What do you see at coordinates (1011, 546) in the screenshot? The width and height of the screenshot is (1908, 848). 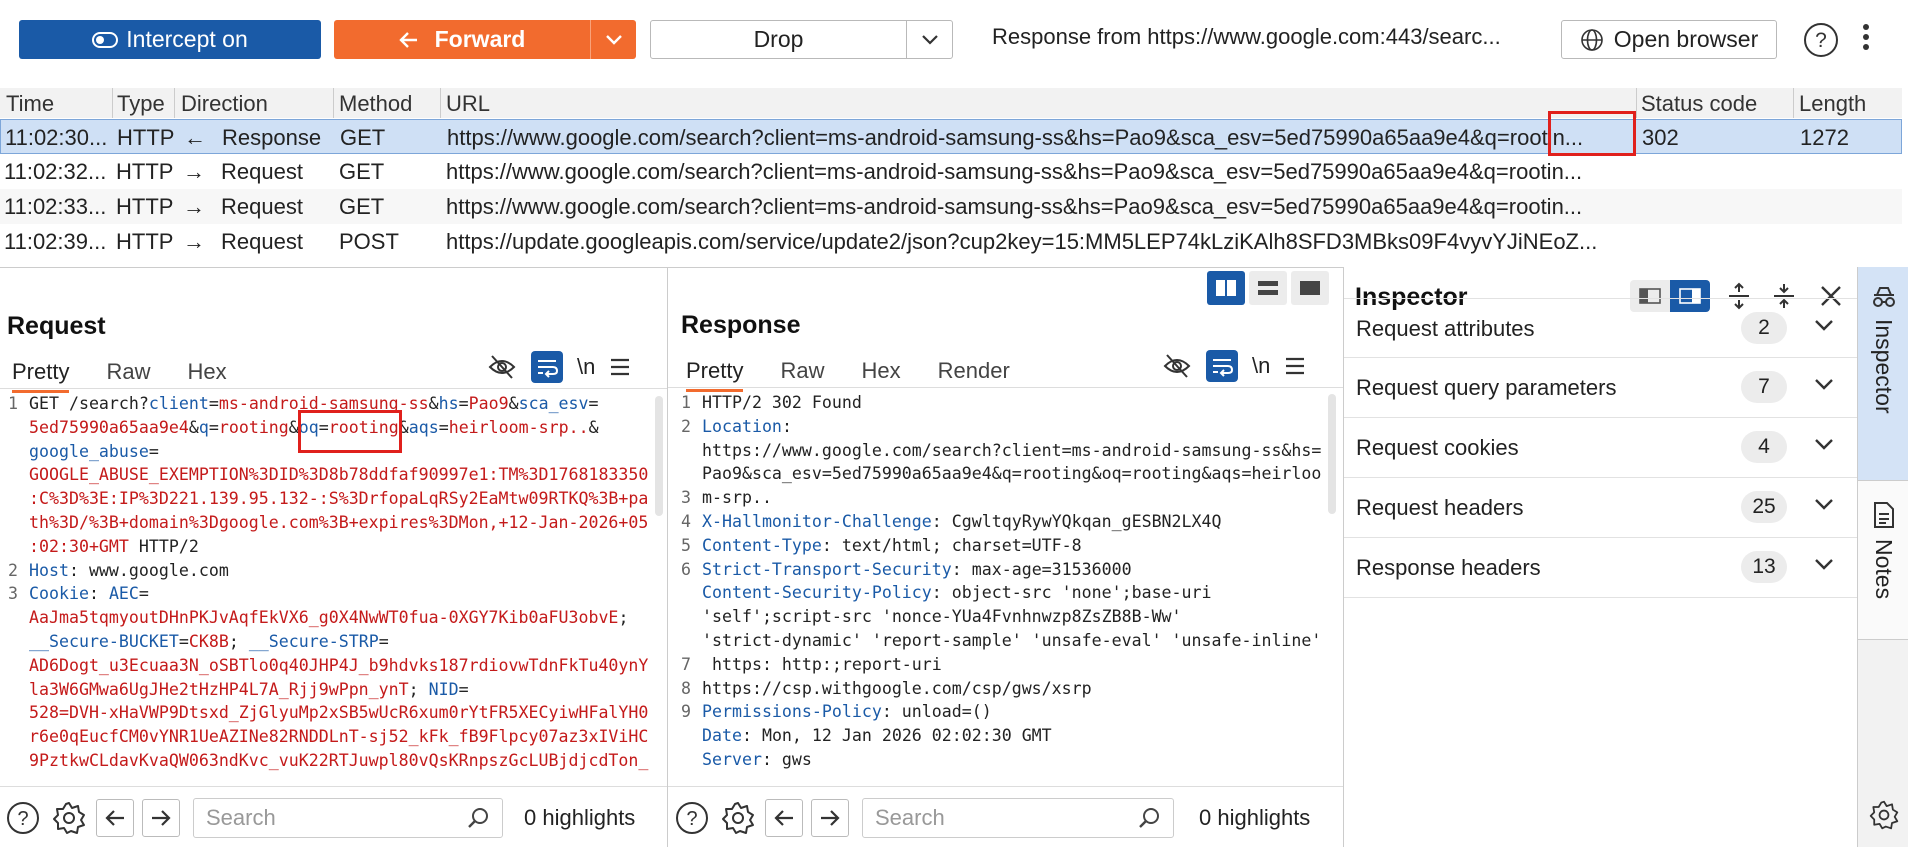 I see `code-line: Content-Type: text/html; charset=UTF-8` at bounding box center [1011, 546].